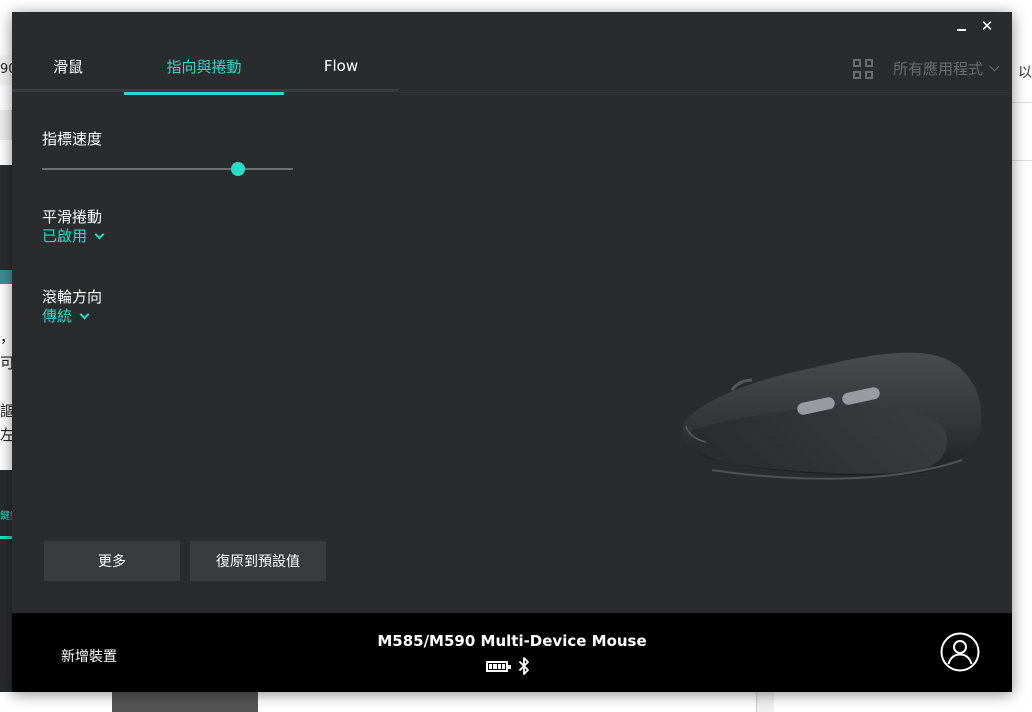 The image size is (1032, 712). I want to click on more-button: 更多, so click(112, 561).